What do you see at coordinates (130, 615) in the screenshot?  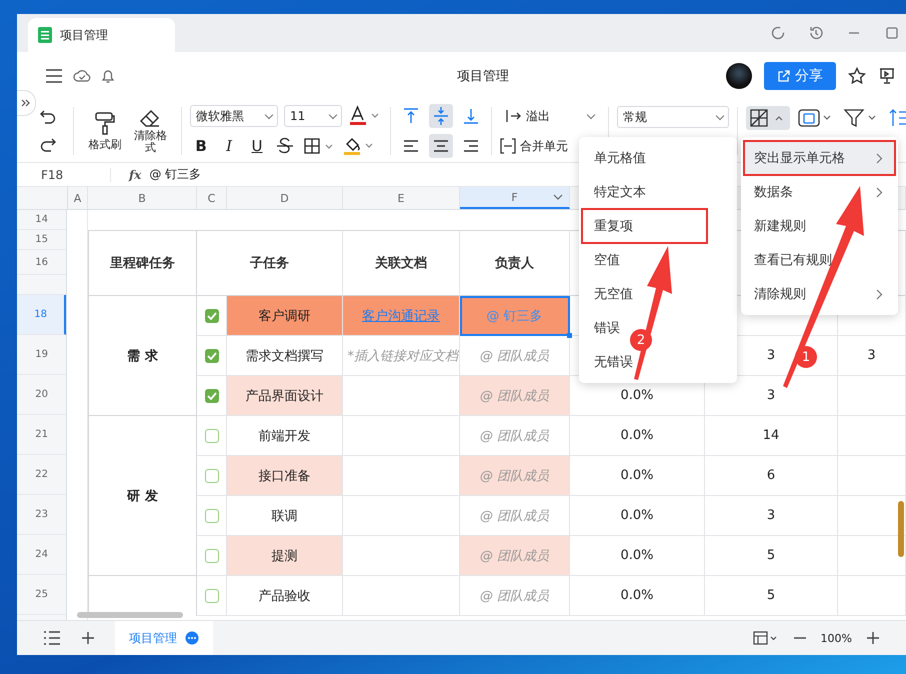 I see `horizontal-scrollbar` at bounding box center [130, 615].